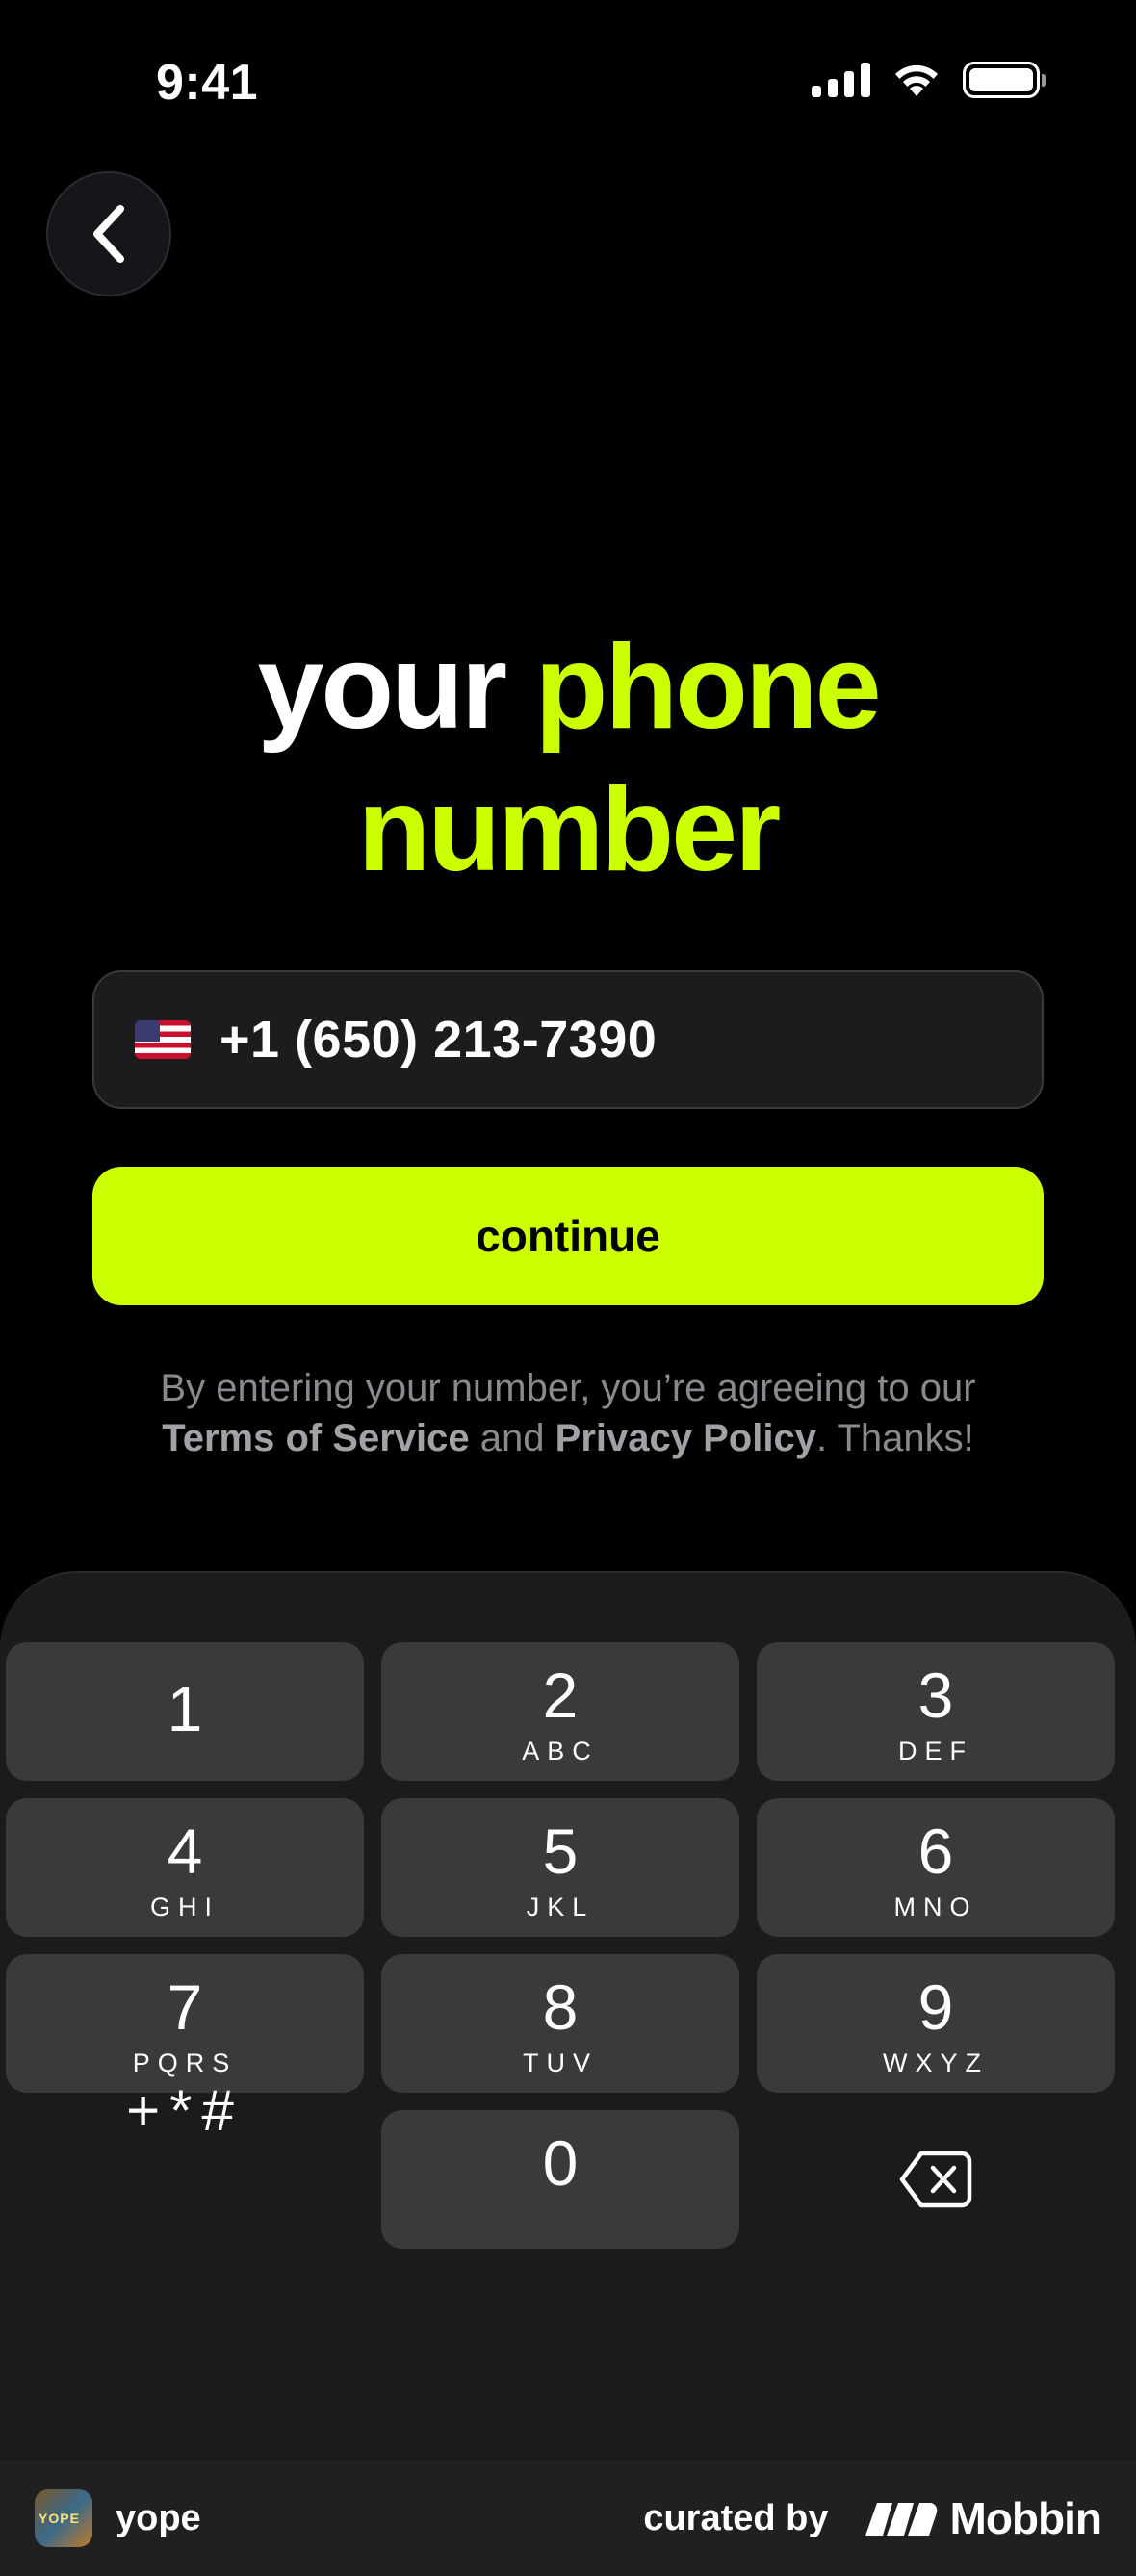 The width and height of the screenshot is (1136, 2576). Describe the element at coordinates (841, 80) in the screenshot. I see `cellular-signal-icon` at that location.